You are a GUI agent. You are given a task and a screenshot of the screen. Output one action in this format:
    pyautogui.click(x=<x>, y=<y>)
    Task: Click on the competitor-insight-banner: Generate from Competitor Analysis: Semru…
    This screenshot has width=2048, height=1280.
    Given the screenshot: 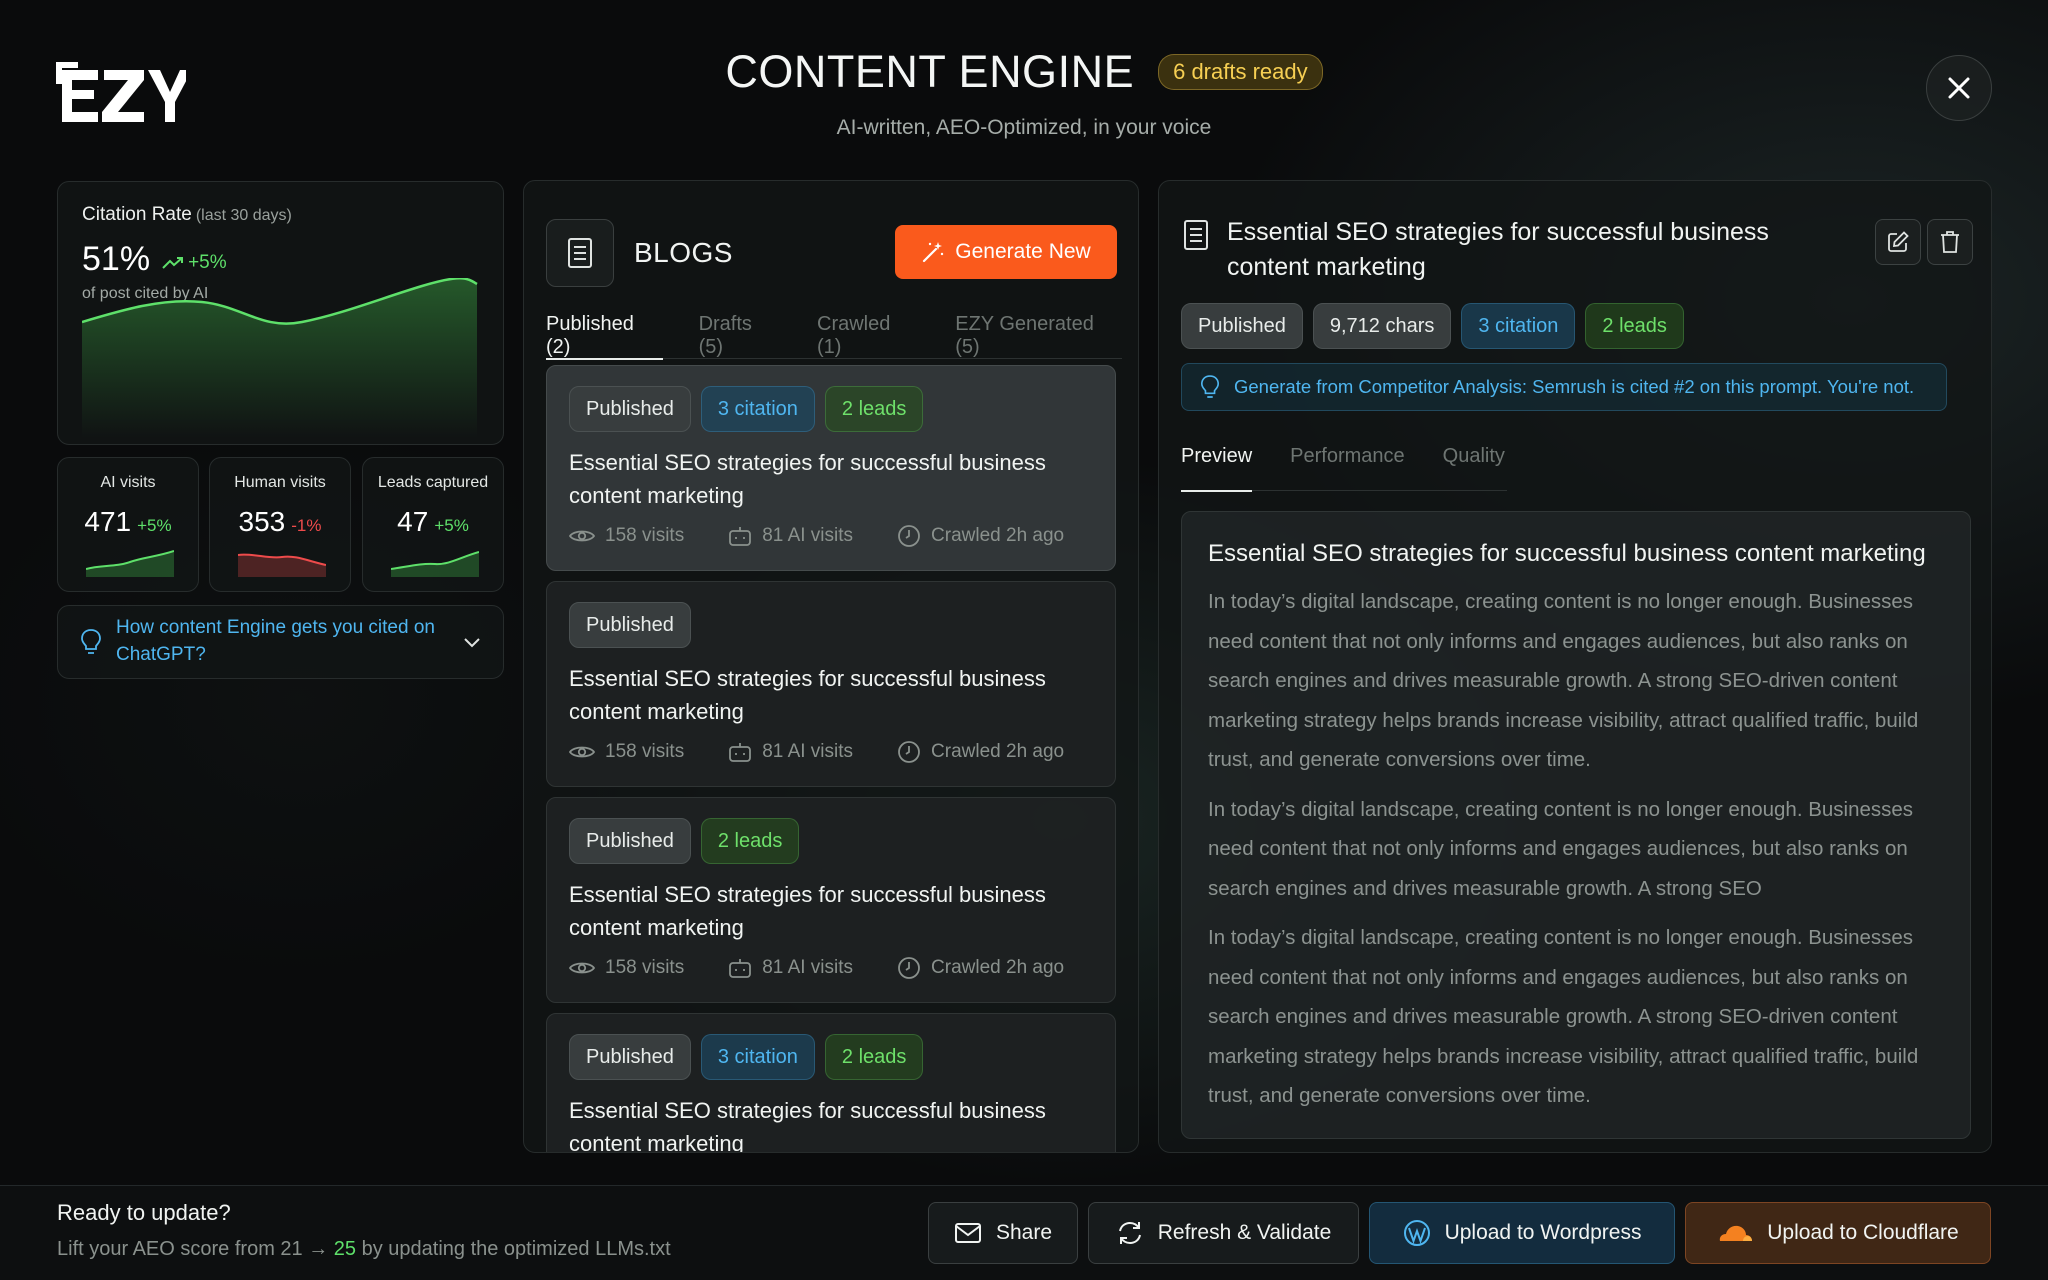 What is the action you would take?
    pyautogui.click(x=1564, y=387)
    